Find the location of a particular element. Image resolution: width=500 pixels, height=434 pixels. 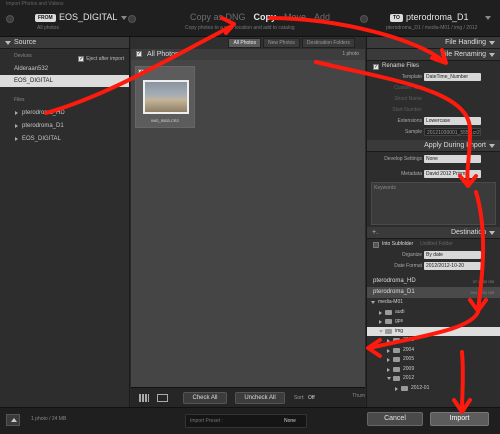

folder-icon is located at coordinates (396, 378).